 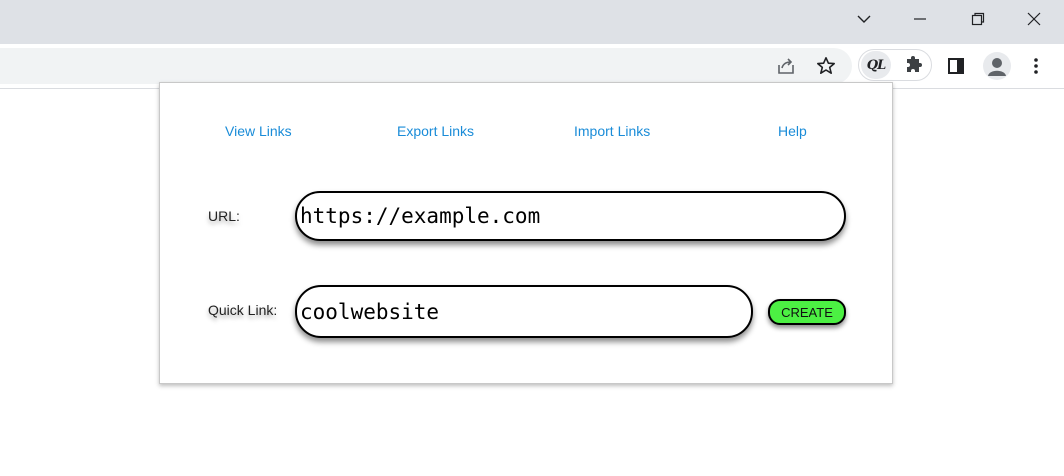 What do you see at coordinates (612, 131) in the screenshot?
I see `import-links-link: Import Links` at bounding box center [612, 131].